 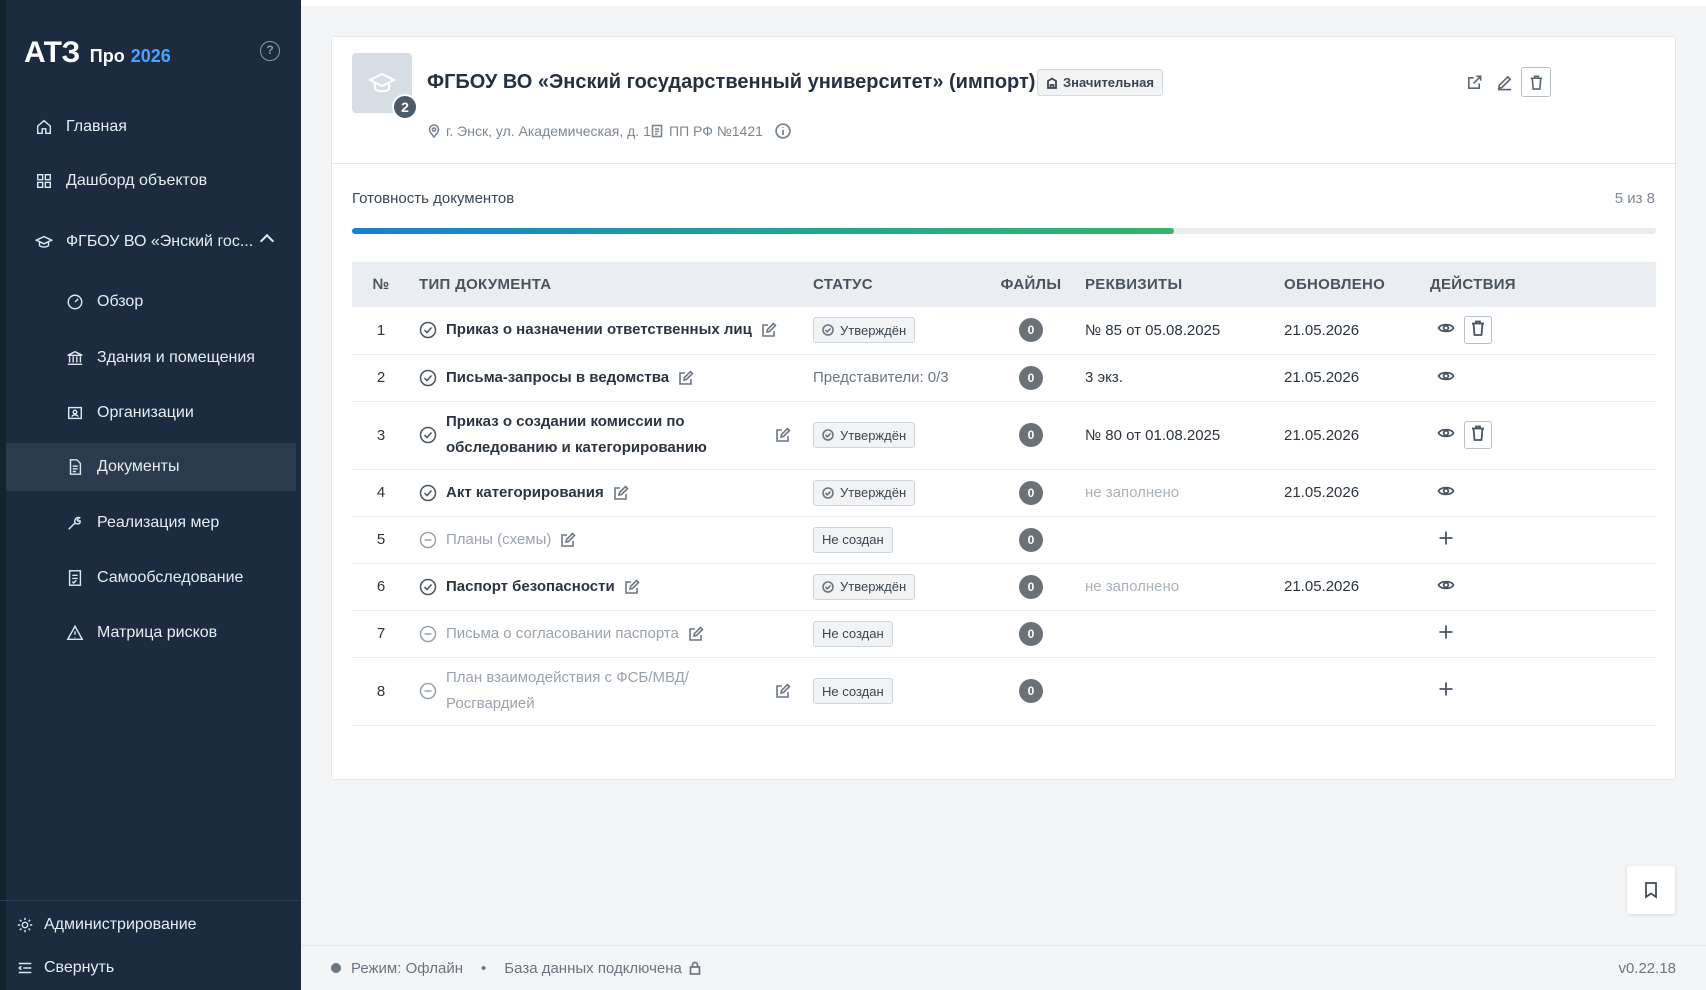 What do you see at coordinates (151, 523) in the screenshot?
I see `sidebar-subitem-measures: Реализация мер` at bounding box center [151, 523].